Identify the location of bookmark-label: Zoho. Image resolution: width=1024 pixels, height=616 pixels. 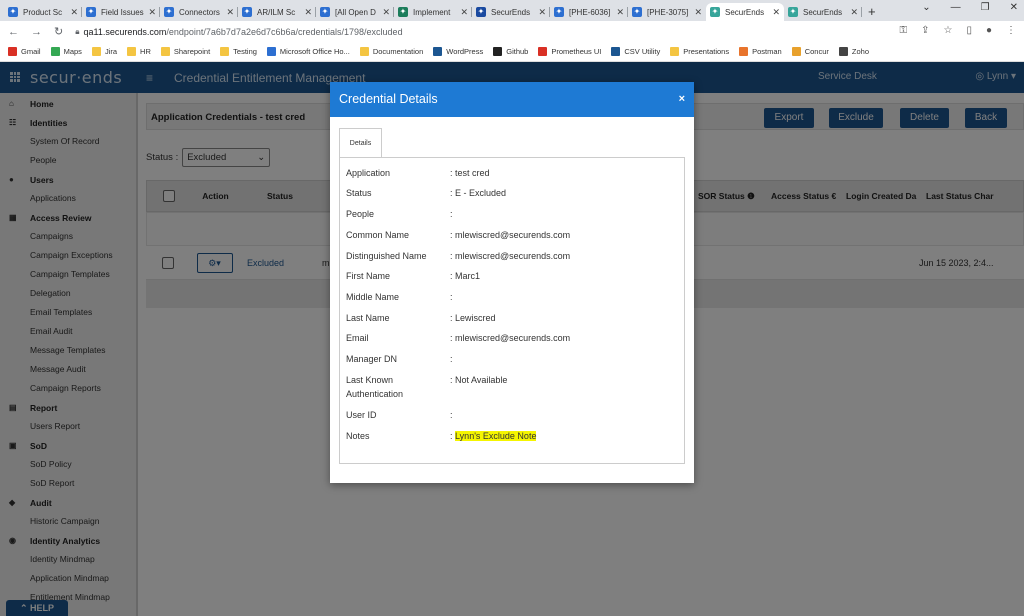
(860, 51).